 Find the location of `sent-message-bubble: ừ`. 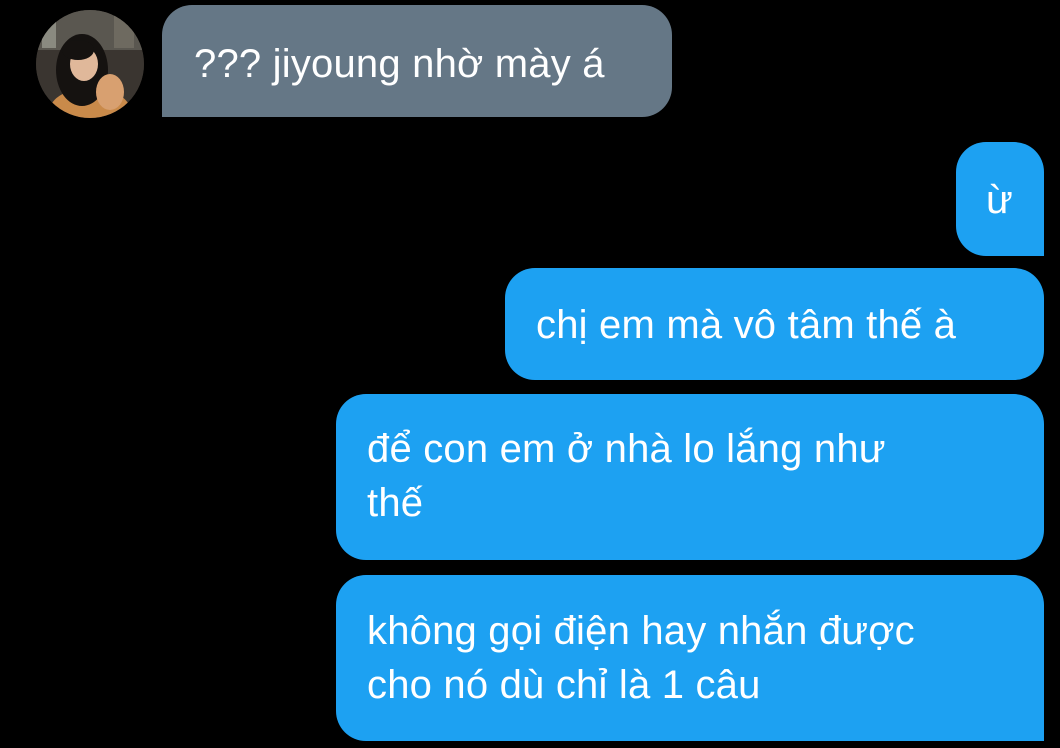

sent-message-bubble: ừ is located at coordinates (1000, 199).